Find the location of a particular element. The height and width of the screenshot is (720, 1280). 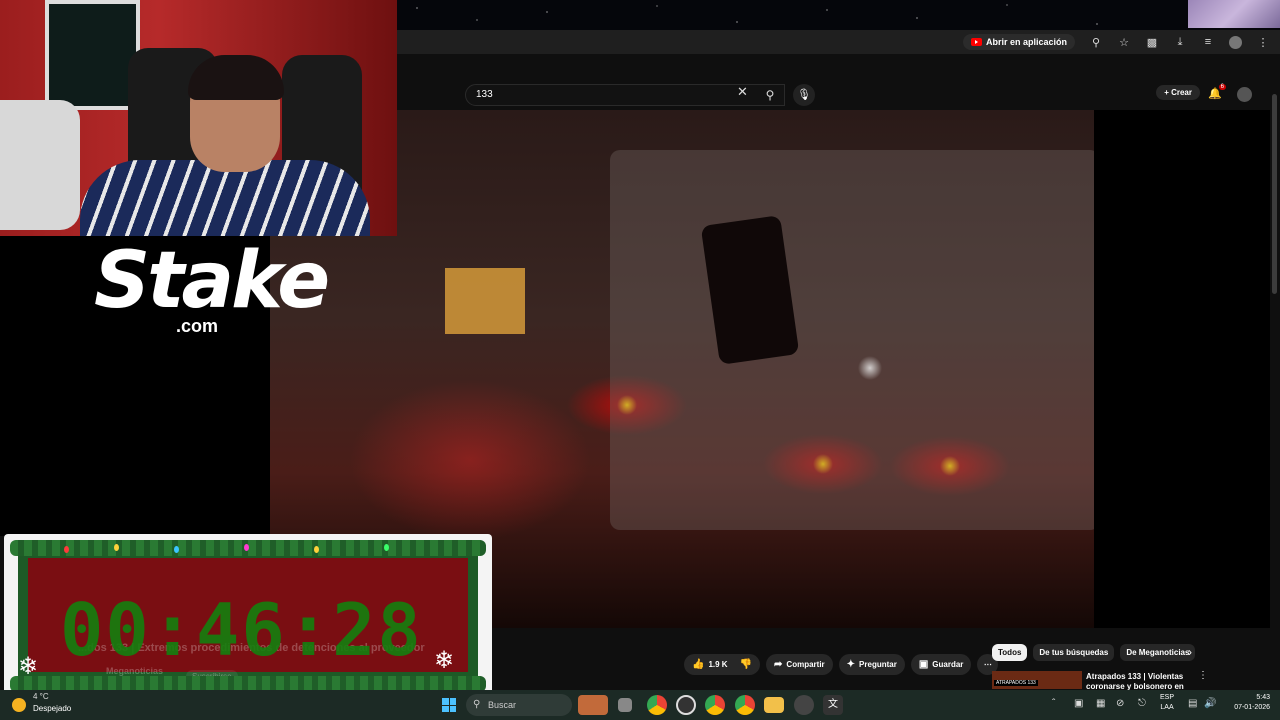

like-button: 👍 1.9 K 👎 is located at coordinates (722, 664).